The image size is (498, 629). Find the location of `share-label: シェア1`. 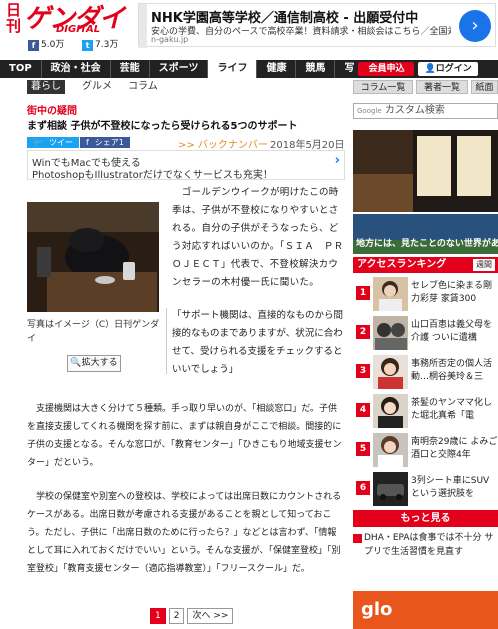

share-label: シェア1 is located at coordinates (109, 142).